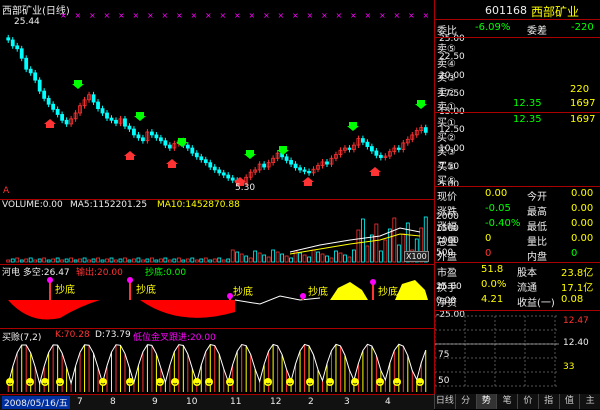 Image resolution: width=600 pixels, height=410 pixels. I want to click on order-row: 卖⑤, so click(517, 47).